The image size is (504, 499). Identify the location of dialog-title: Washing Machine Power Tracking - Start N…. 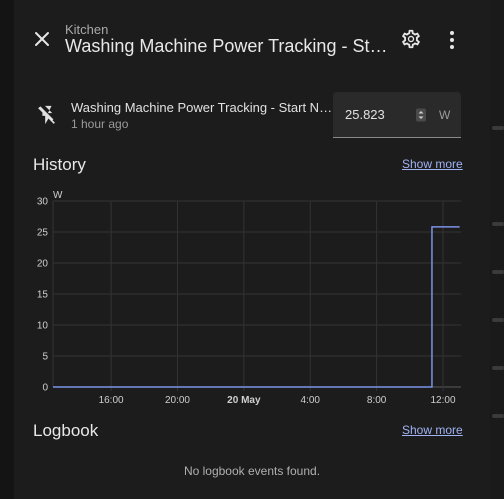
(230, 46).